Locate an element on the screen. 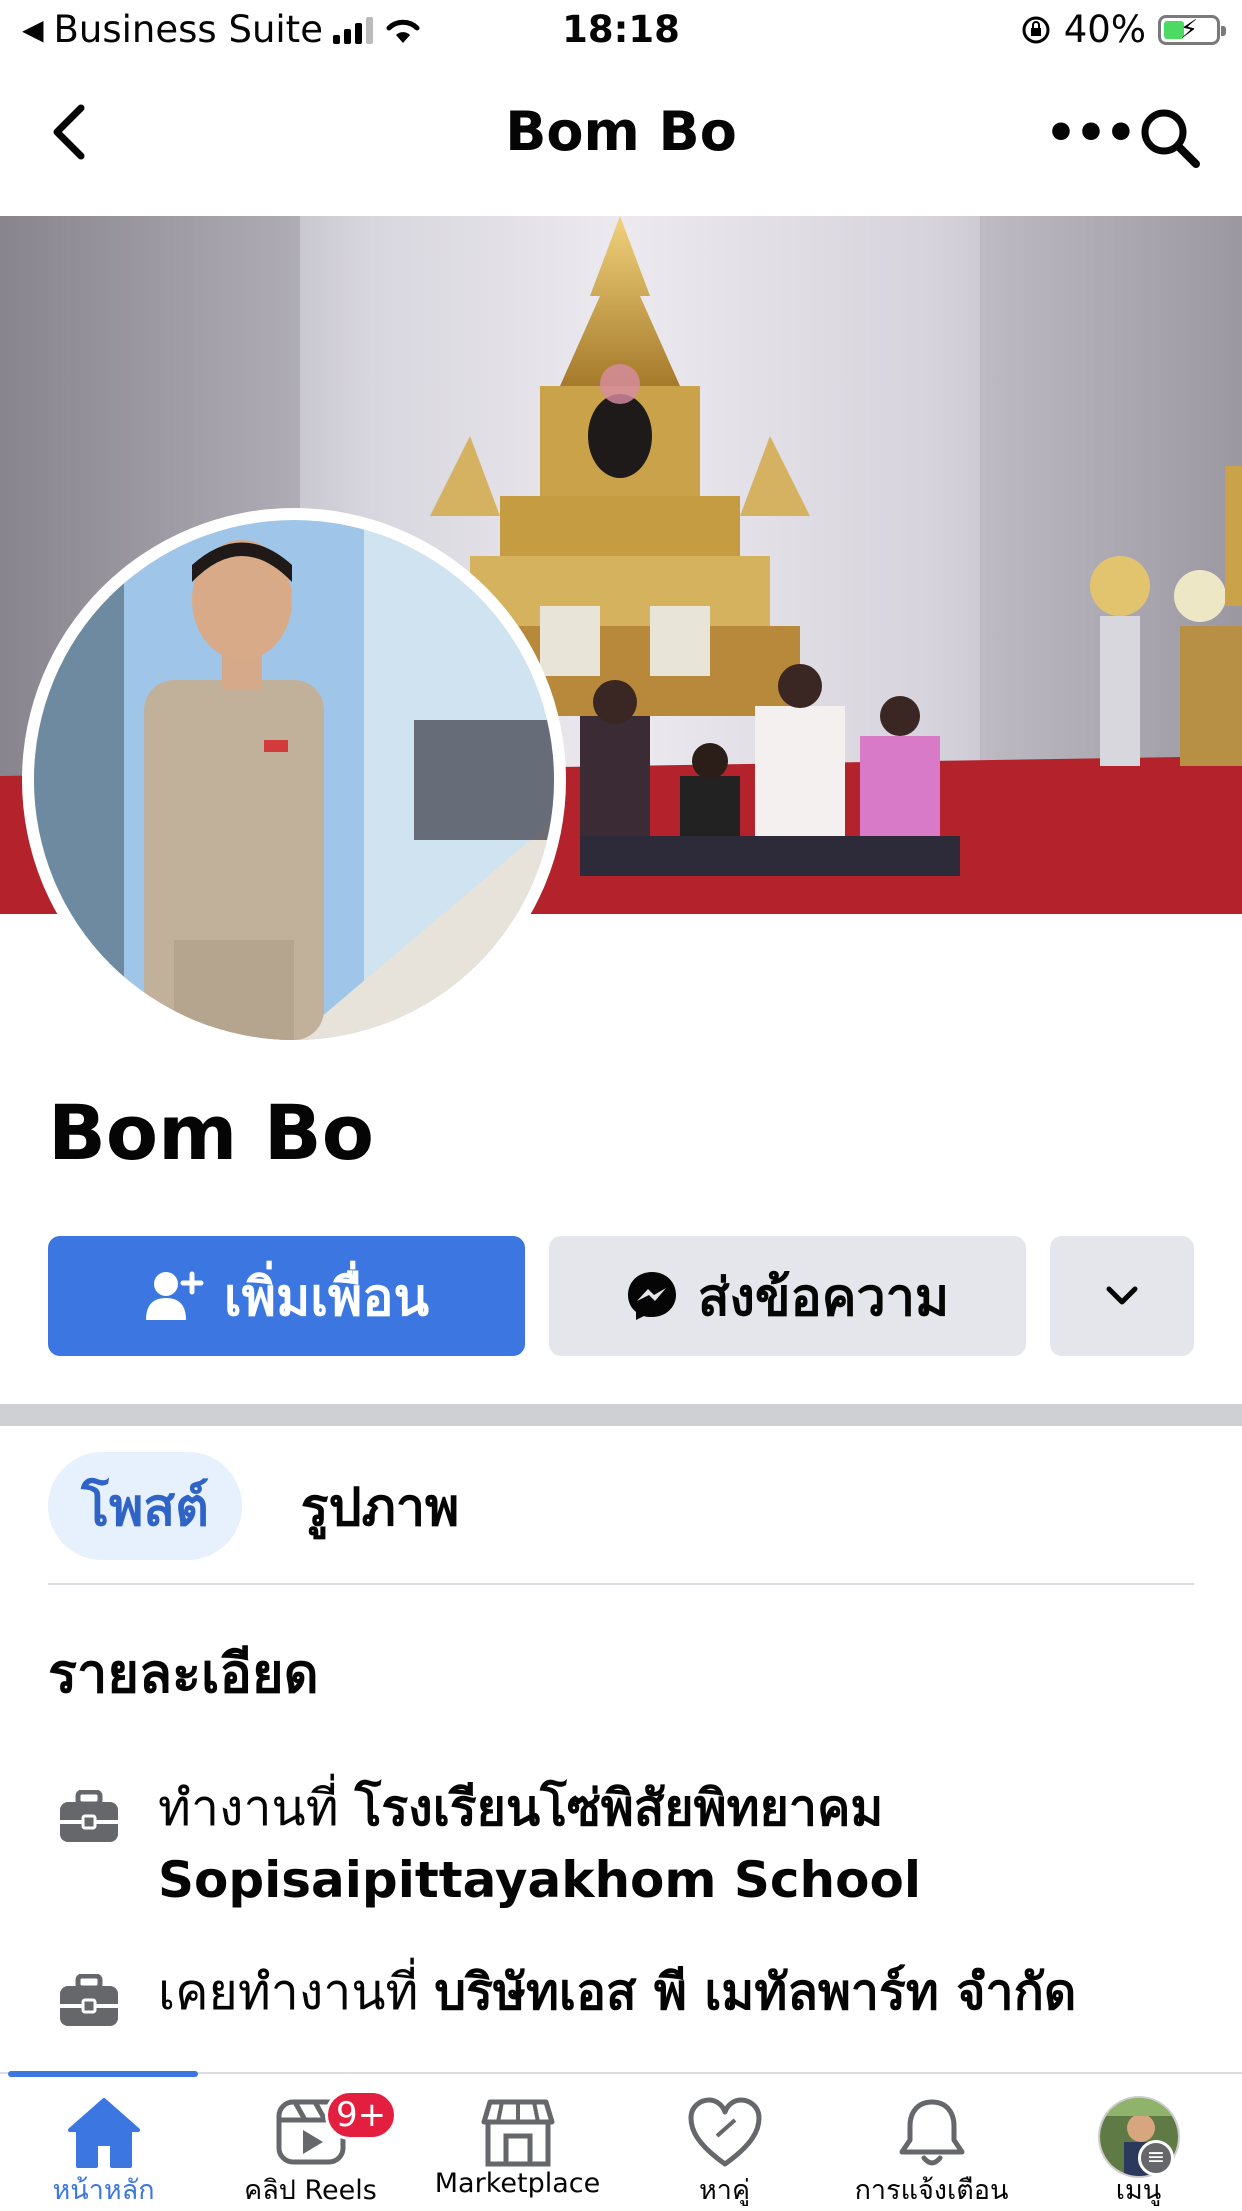 The image size is (1242, 2211). add-friend-button: เพิ่มเพื่อน is located at coordinates (286, 1296).